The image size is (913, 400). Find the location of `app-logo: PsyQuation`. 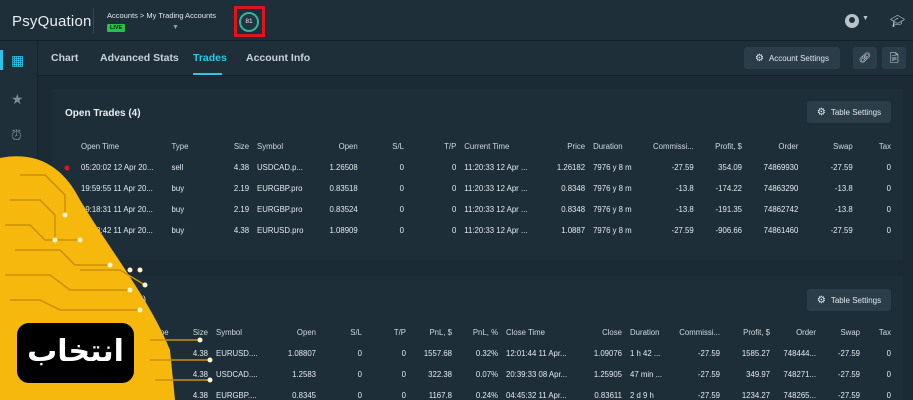

app-logo: PsyQuation is located at coordinates (52, 21).